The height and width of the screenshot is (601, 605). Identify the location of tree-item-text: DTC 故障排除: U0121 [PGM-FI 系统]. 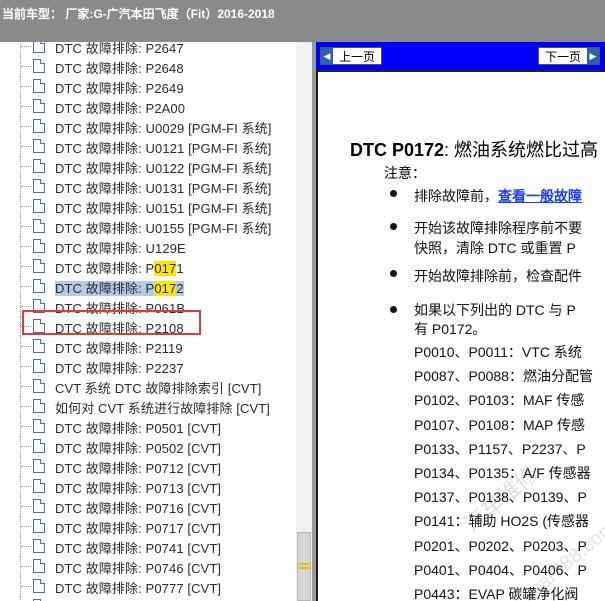
(163, 148).